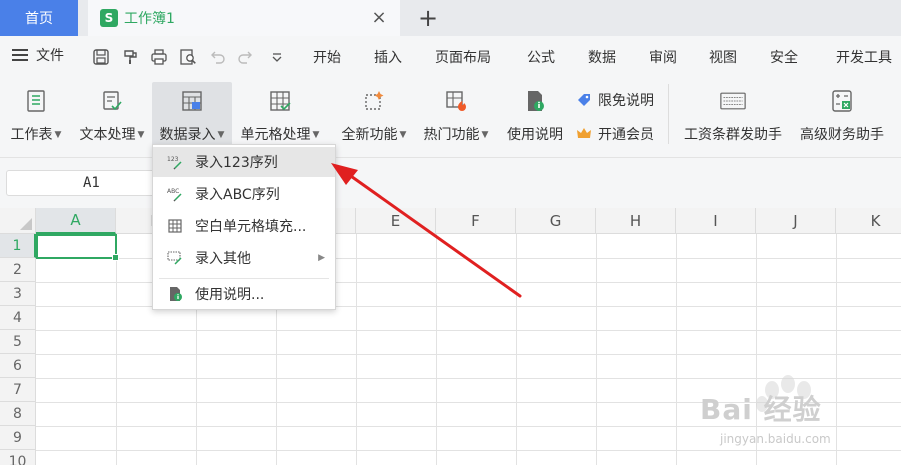 This screenshot has width=901, height=465. I want to click on popular-features-label: 热门功能, so click(451, 135).